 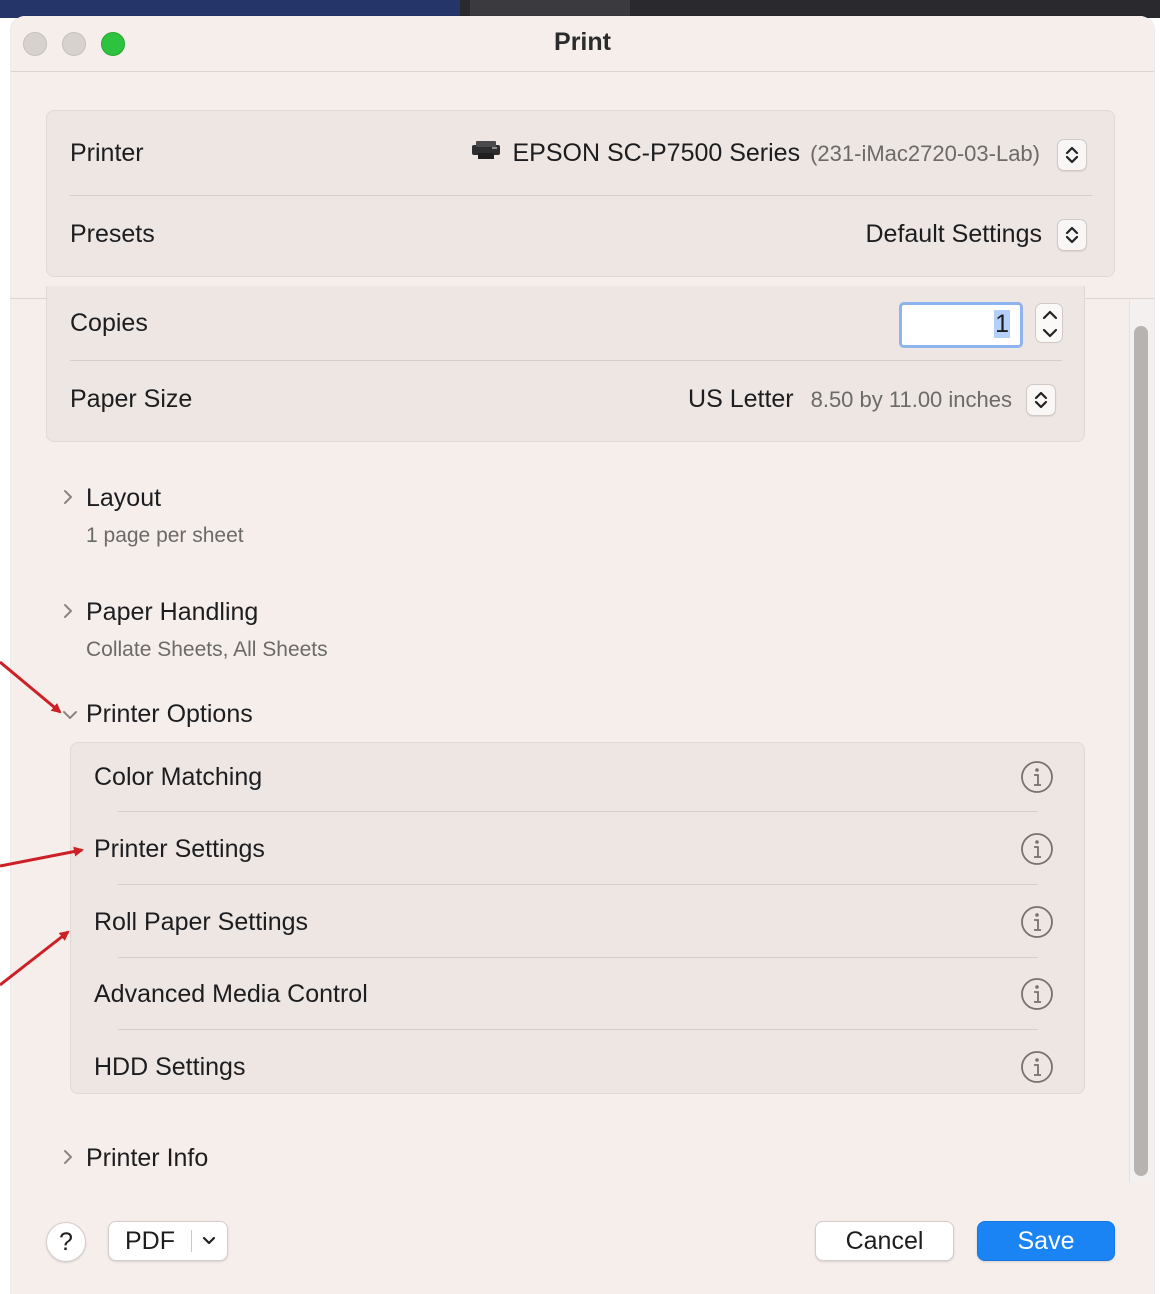 I want to click on annotation-arrows, so click(x=42, y=823).